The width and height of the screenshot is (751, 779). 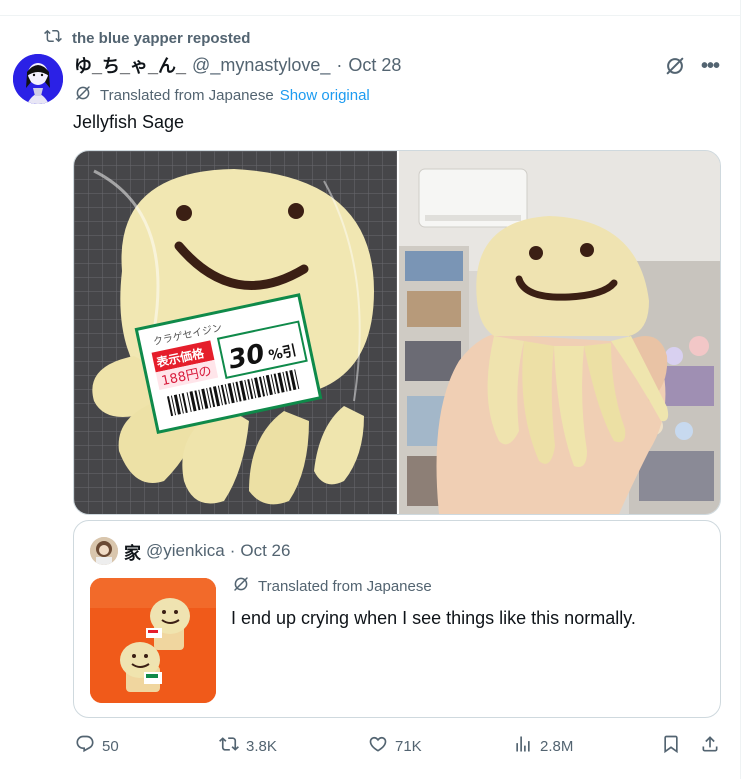 I want to click on translation-row: Translated from Japanese Show original, so click(x=222, y=95).